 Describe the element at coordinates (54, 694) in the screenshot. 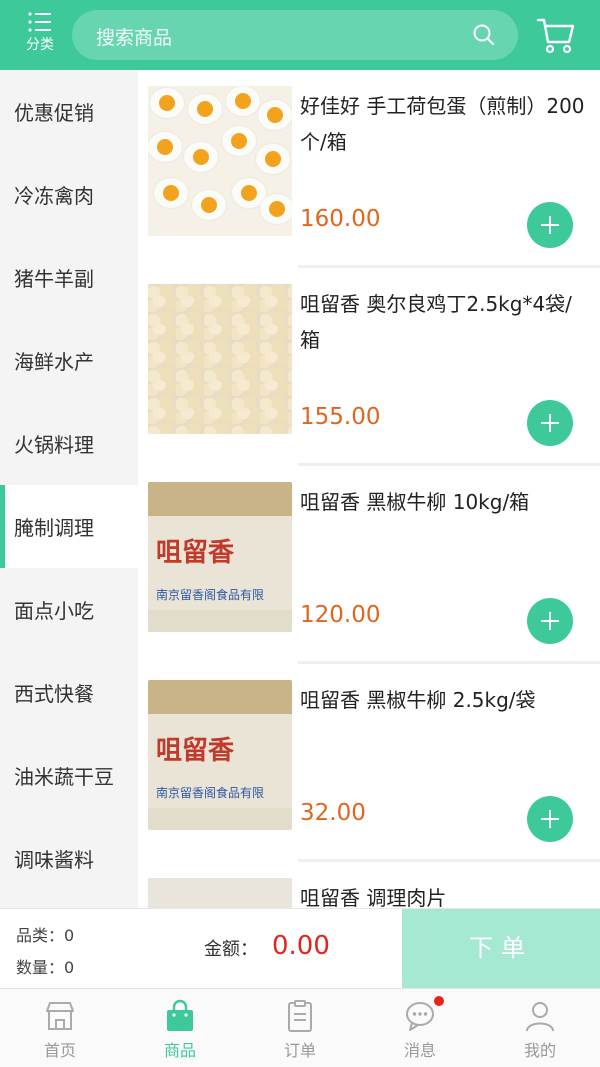

I see `sidebar-item-label: 西式快餐` at that location.